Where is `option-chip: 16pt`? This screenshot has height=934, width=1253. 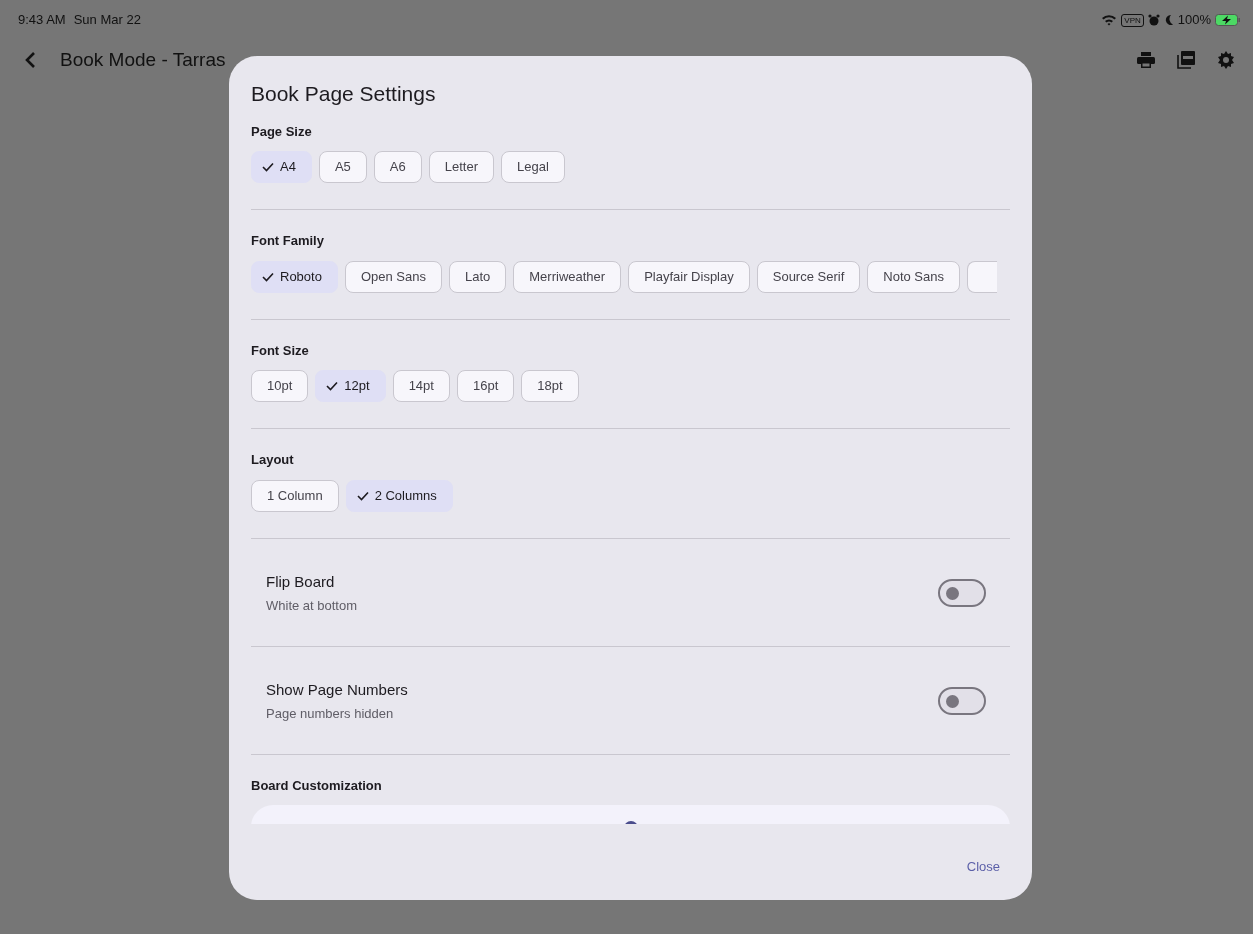
option-chip: 16pt is located at coordinates (485, 386).